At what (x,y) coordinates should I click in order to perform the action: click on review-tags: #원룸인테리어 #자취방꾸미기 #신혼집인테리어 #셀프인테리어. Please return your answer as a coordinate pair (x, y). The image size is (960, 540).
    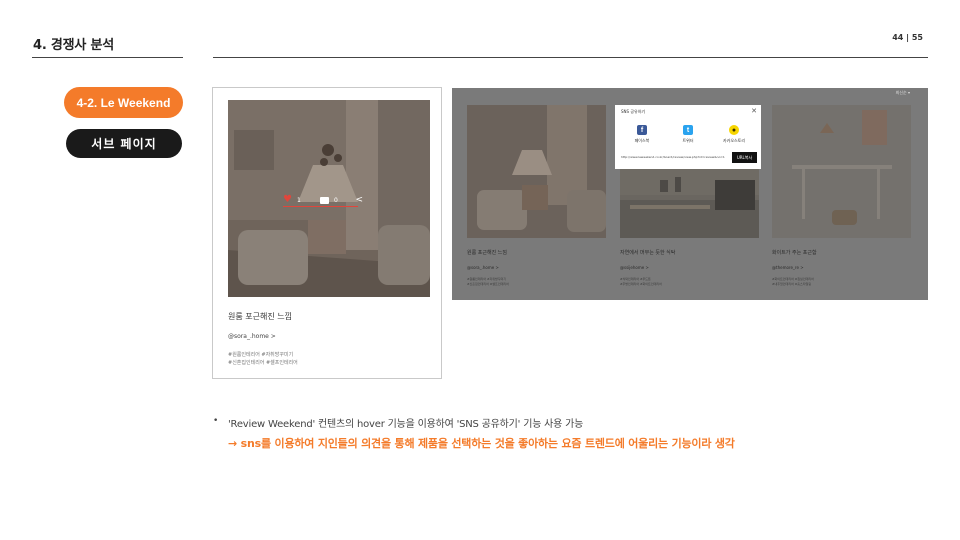
    Looking at the image, I should click on (263, 359).